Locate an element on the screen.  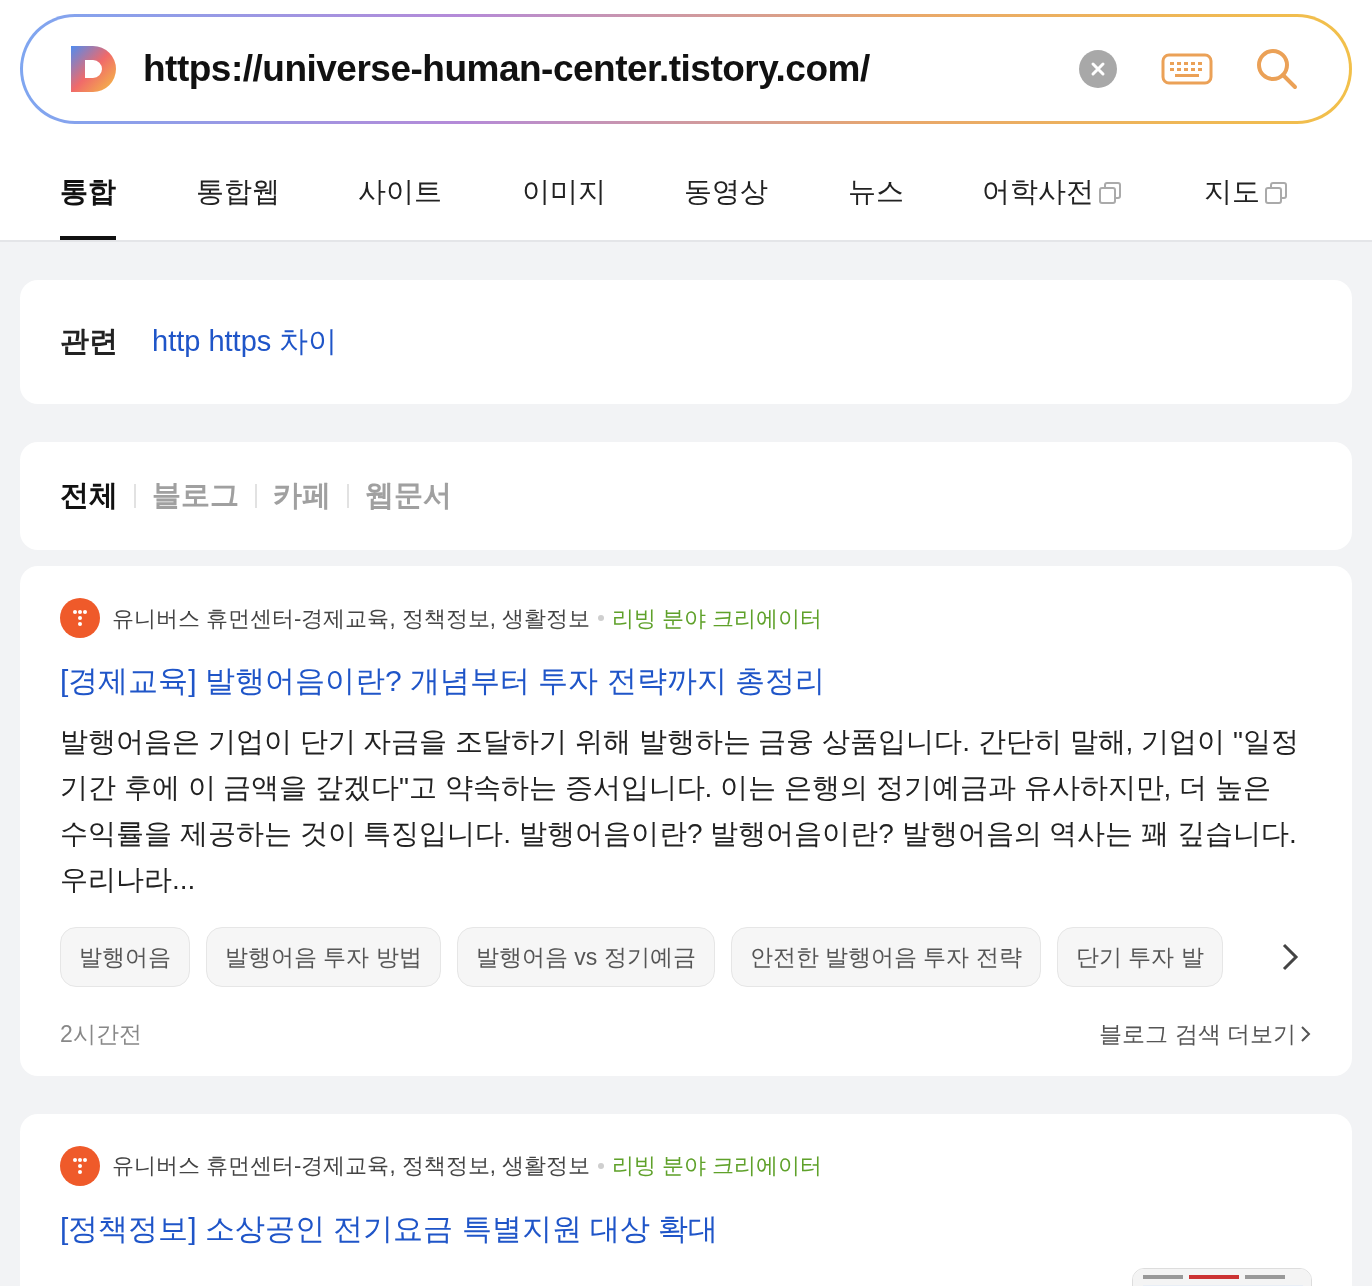
post-time: 2시간전 is located at coordinates (101, 1034).